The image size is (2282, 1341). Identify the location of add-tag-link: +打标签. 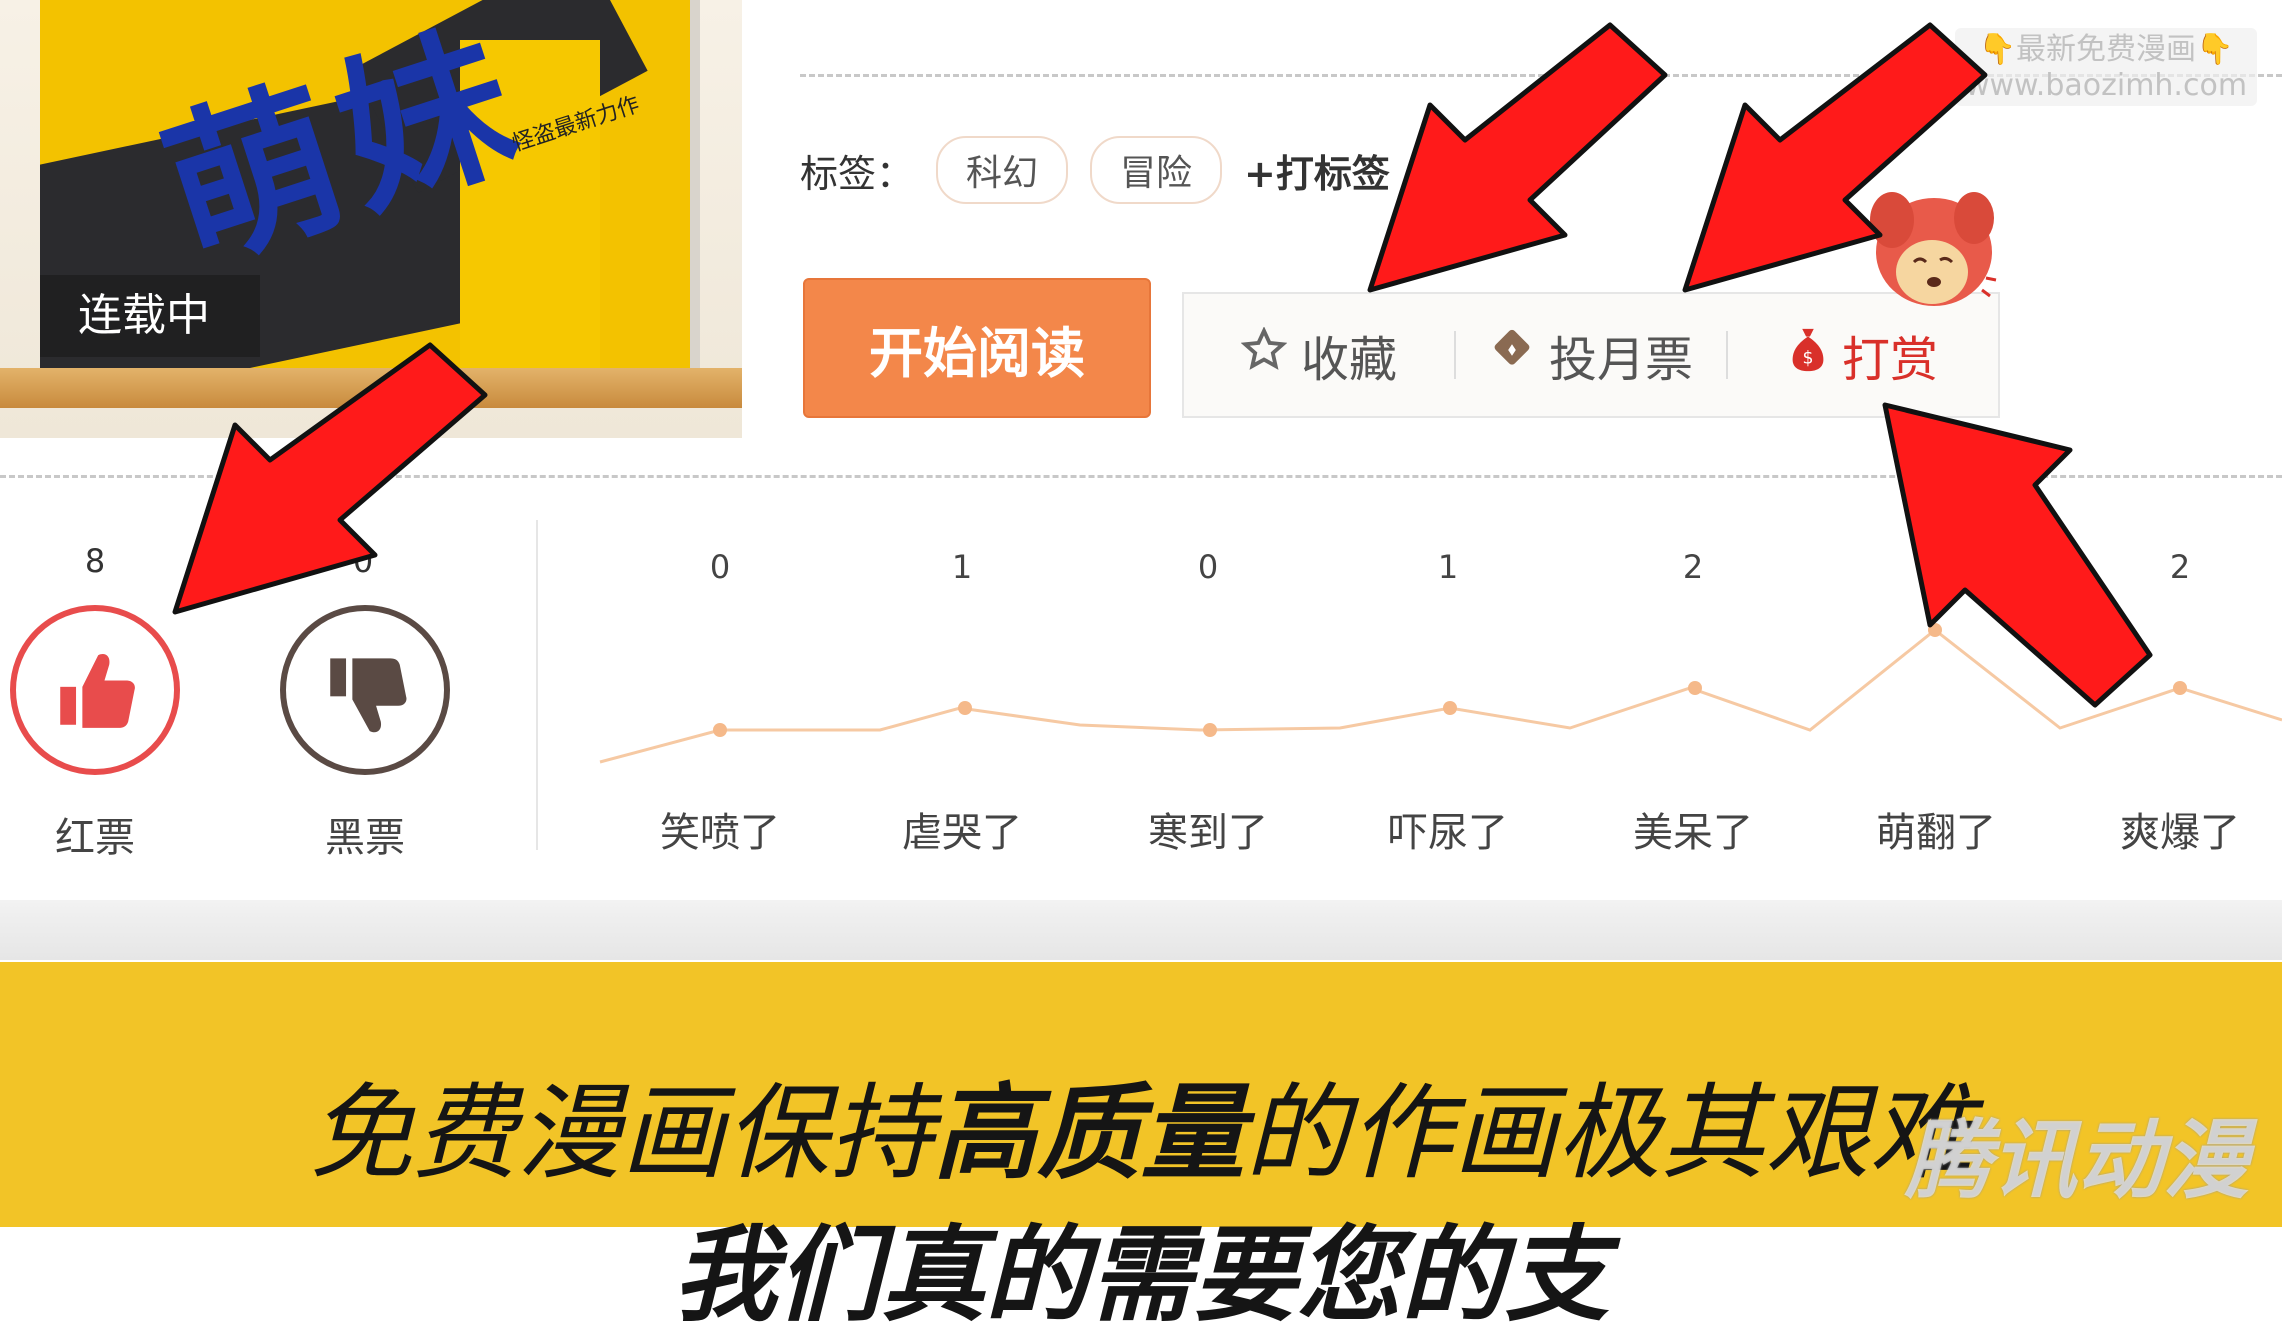
(1317, 170).